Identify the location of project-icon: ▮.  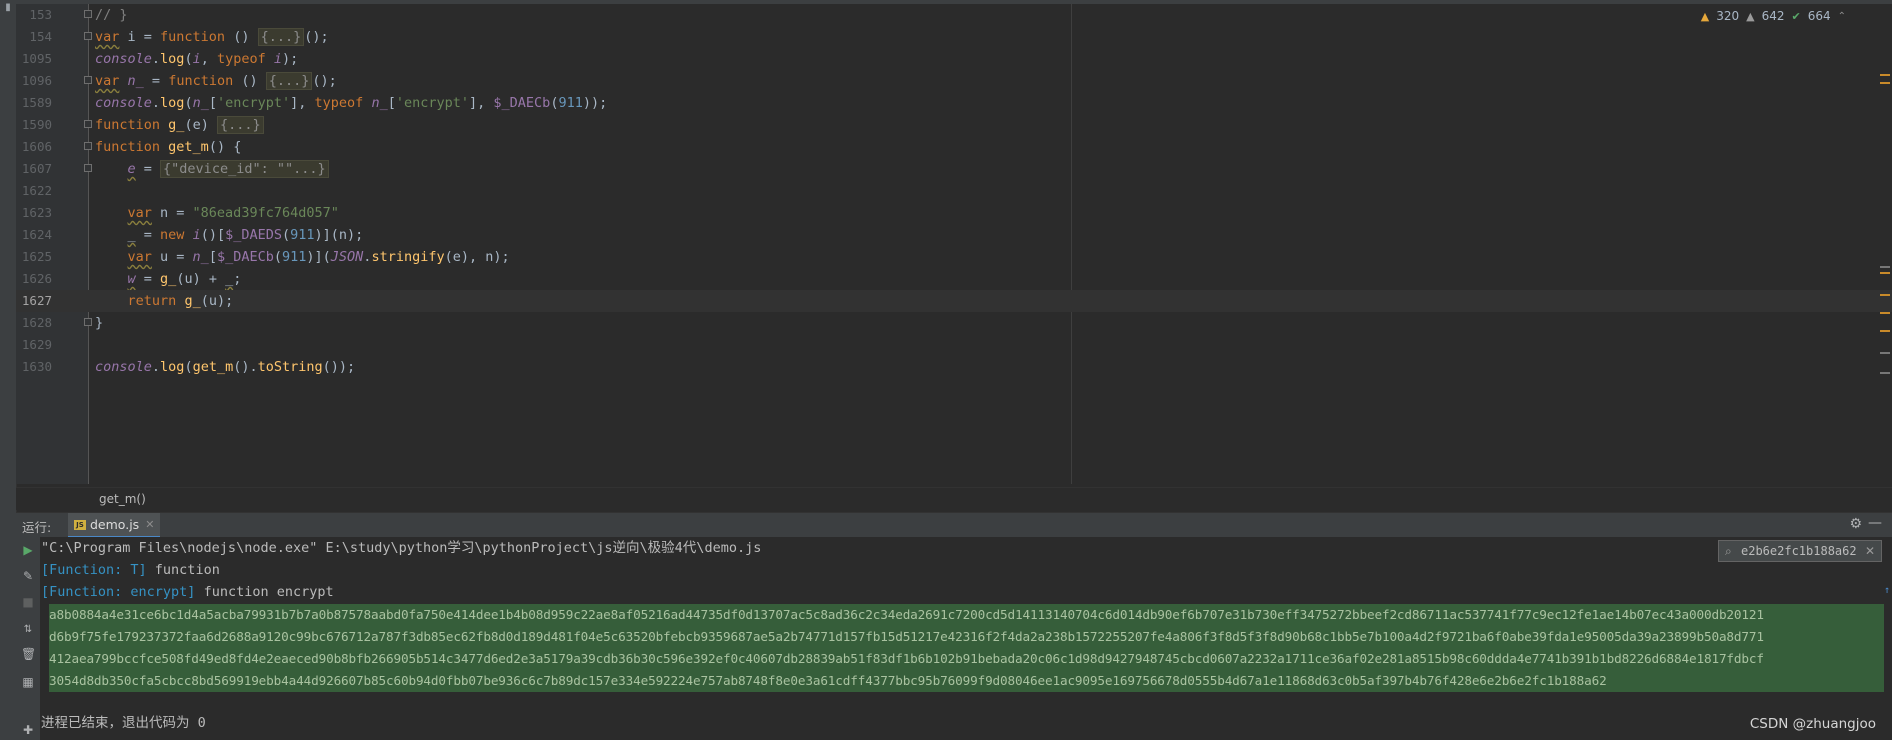
(8, 8).